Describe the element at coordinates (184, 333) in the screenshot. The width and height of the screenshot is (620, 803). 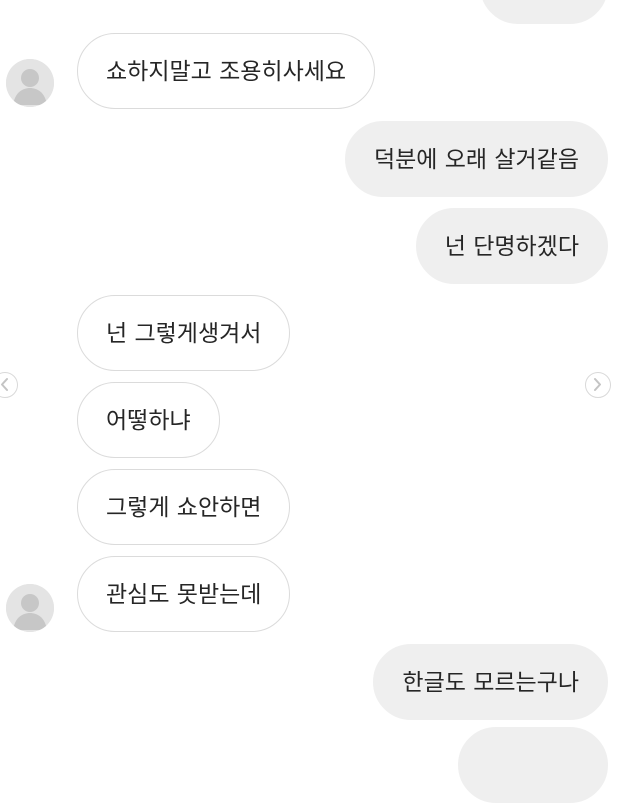
I see `received-message-bubble: 넌 그렇게생겨서` at that location.